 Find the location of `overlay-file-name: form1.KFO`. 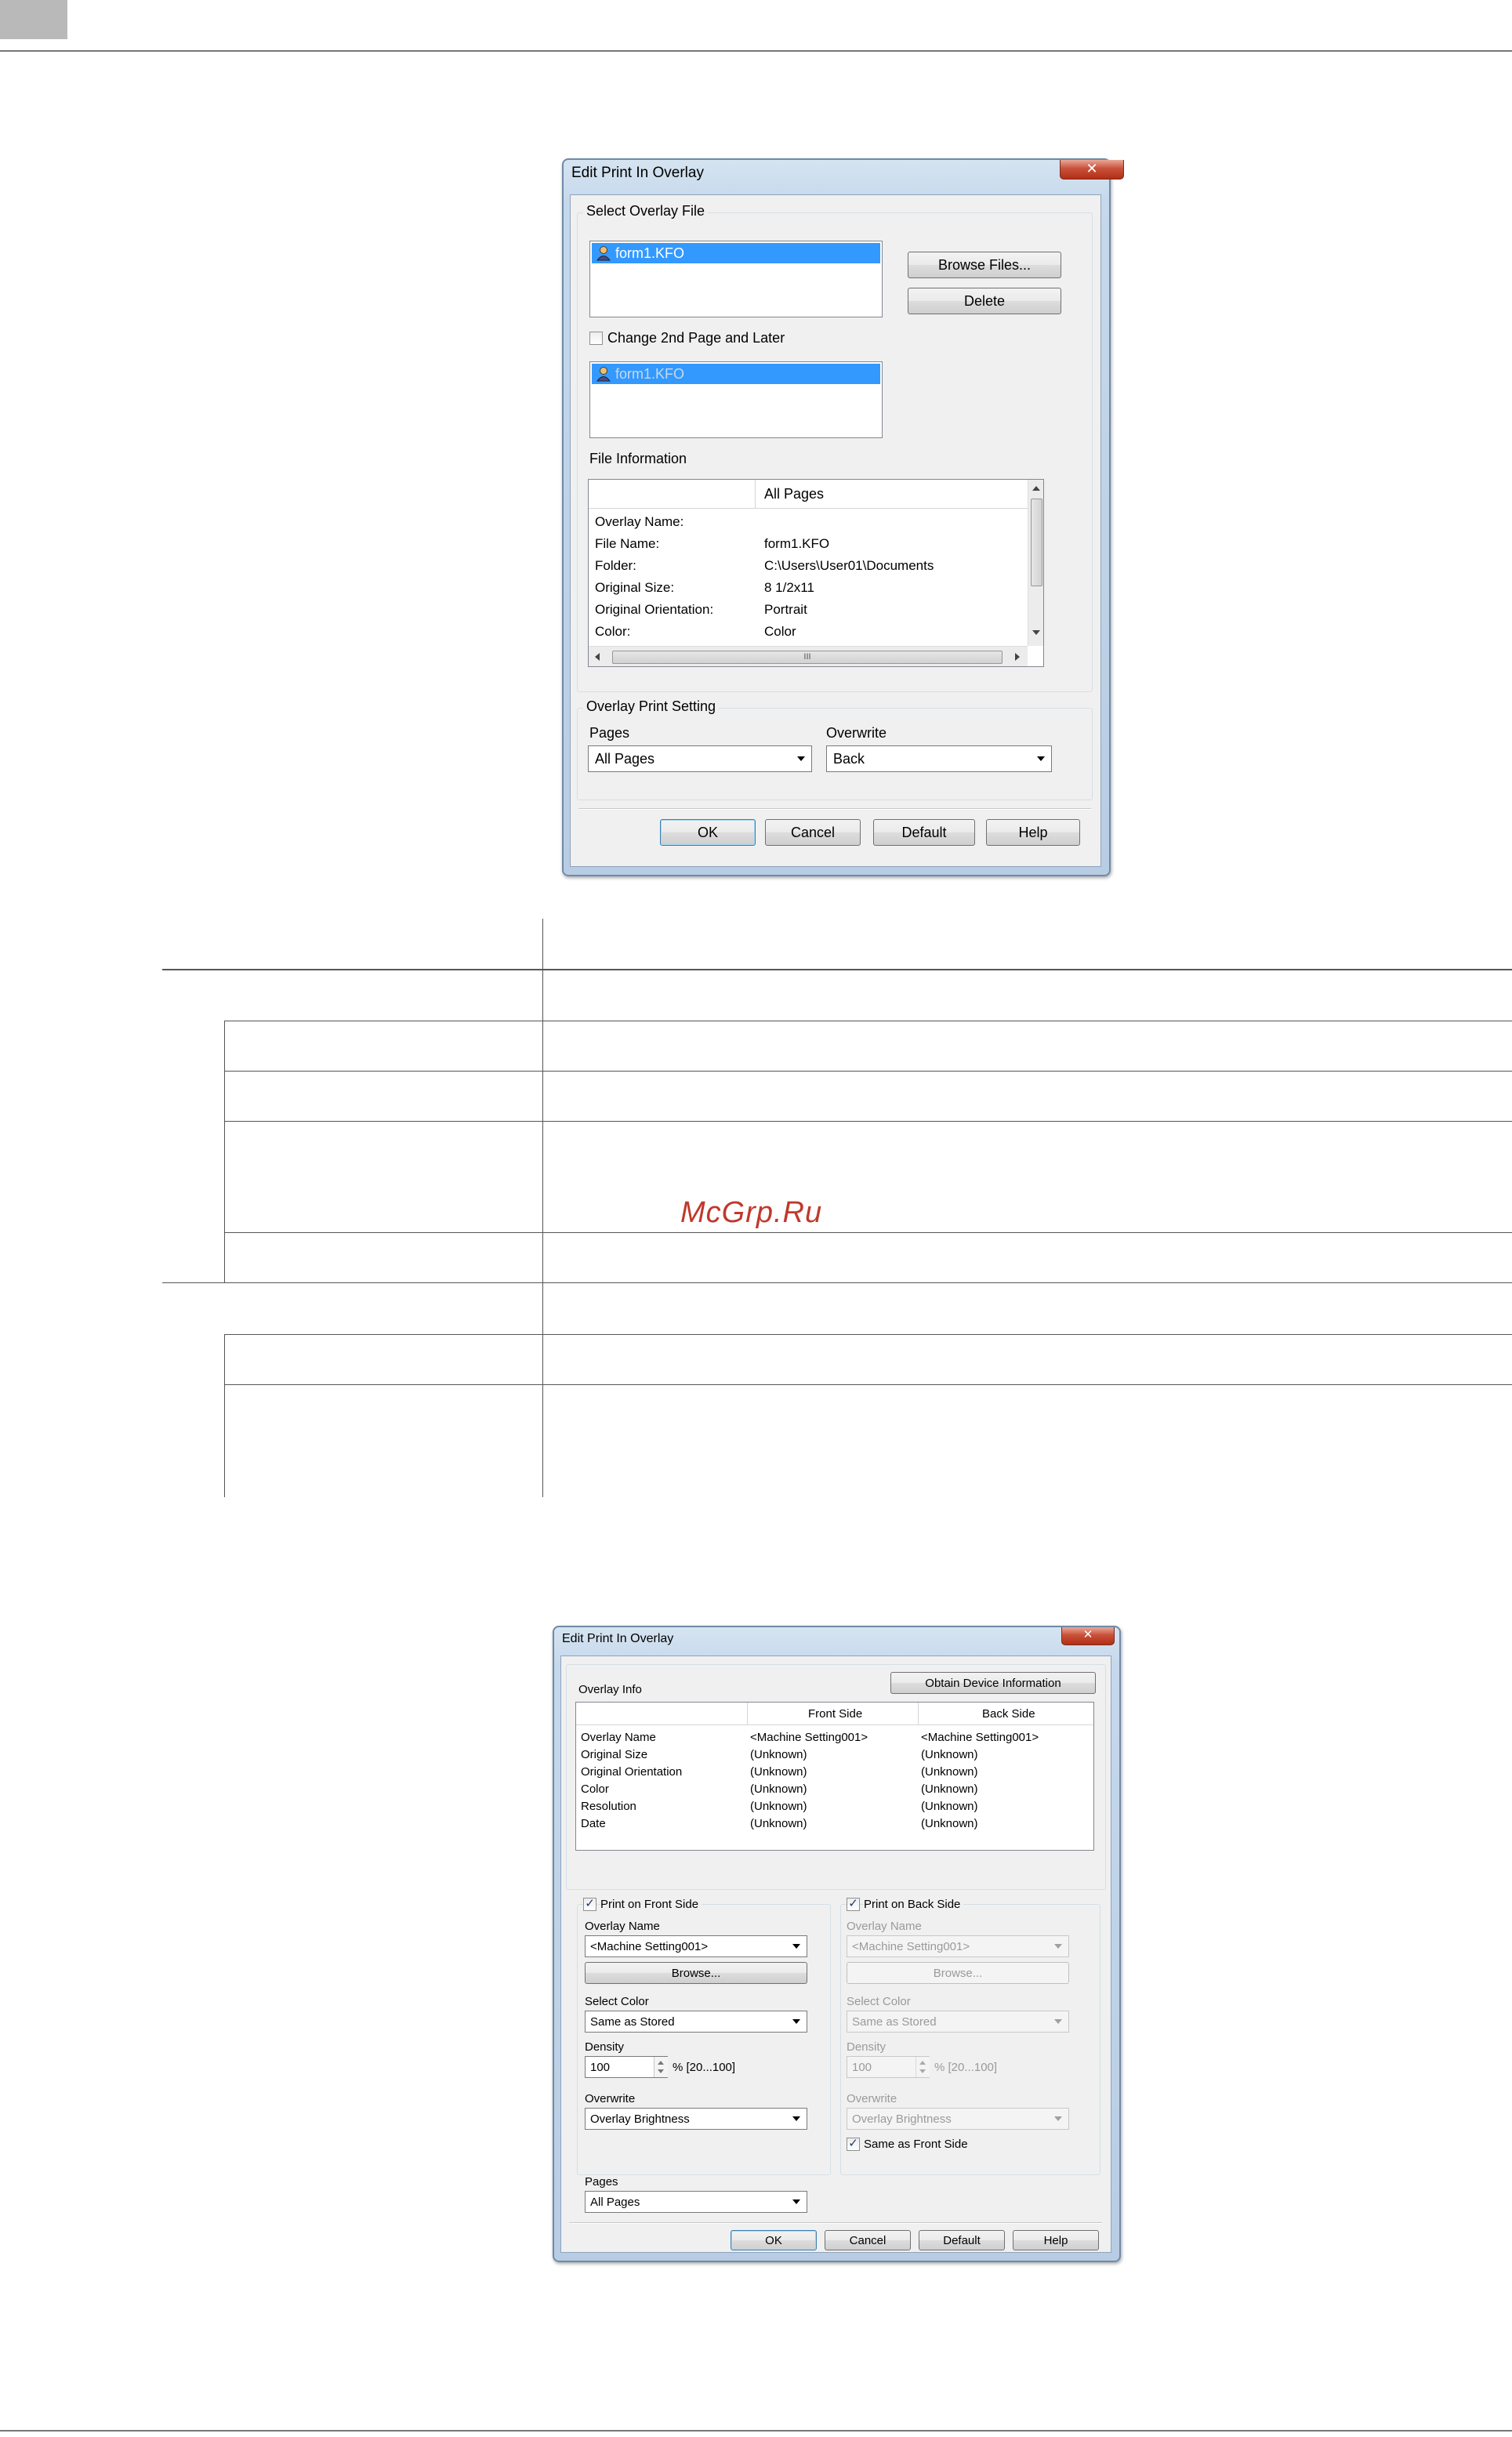

overlay-file-name: form1.KFO is located at coordinates (650, 253).